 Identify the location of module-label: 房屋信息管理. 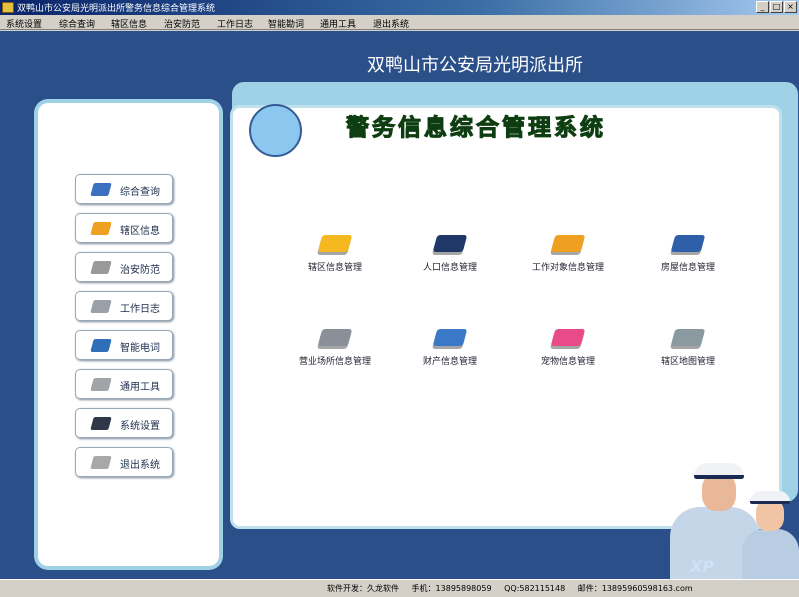
(687, 268).